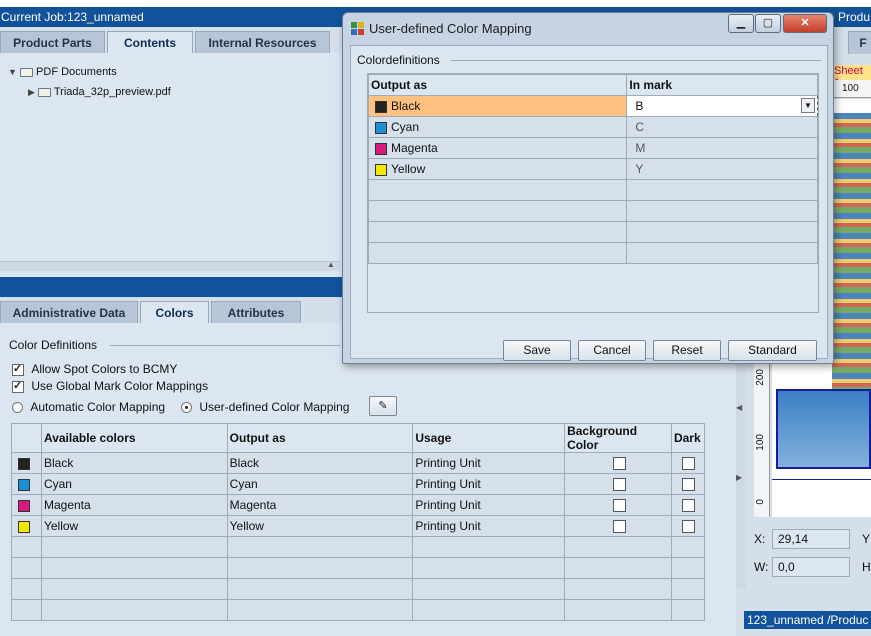  I want to click on table-row: Black Black Printing Unit, so click(358, 463).